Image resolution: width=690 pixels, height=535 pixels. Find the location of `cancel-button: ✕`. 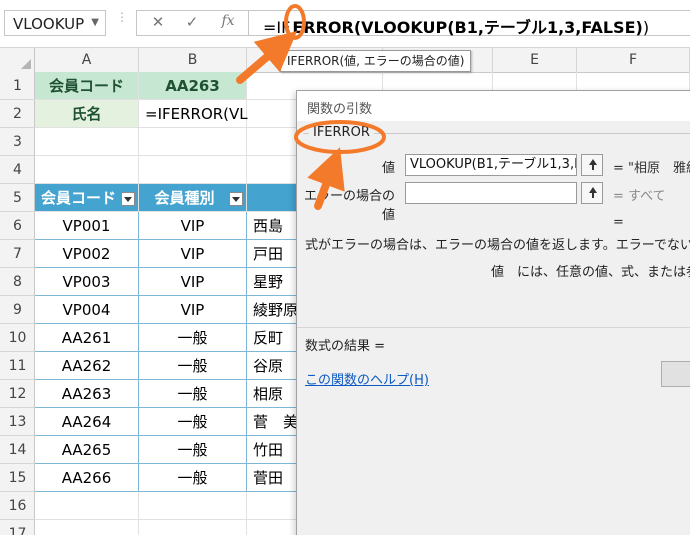

cancel-button: ✕ is located at coordinates (158, 24).